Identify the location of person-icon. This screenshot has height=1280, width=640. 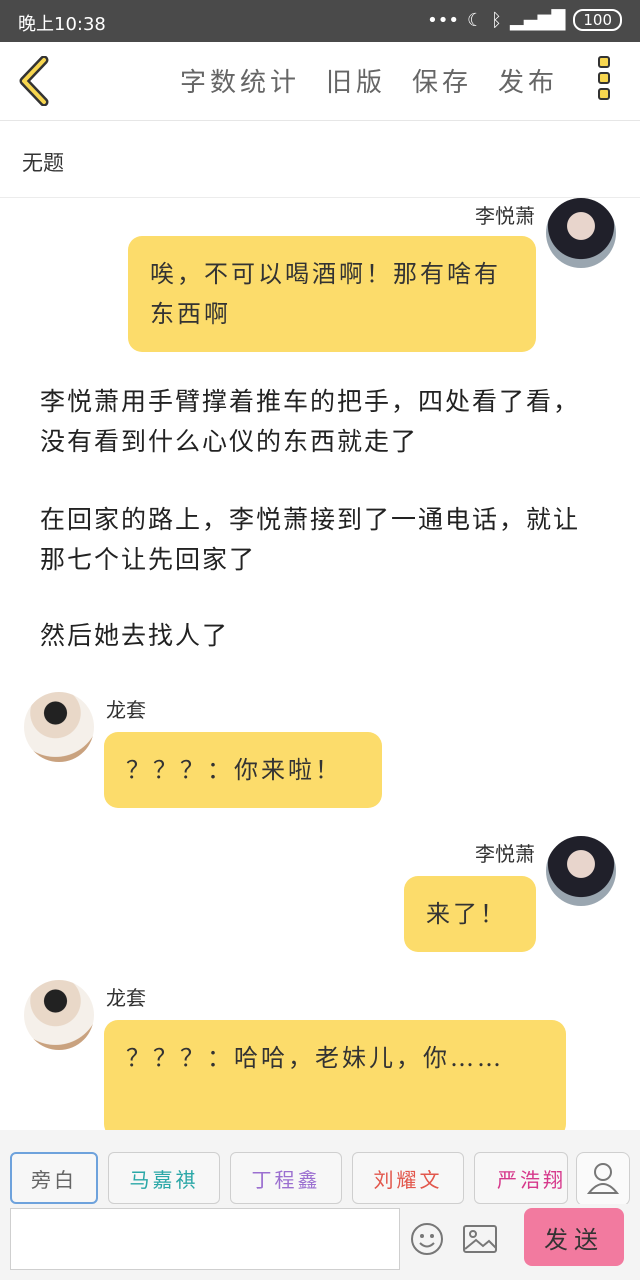
(603, 1178).